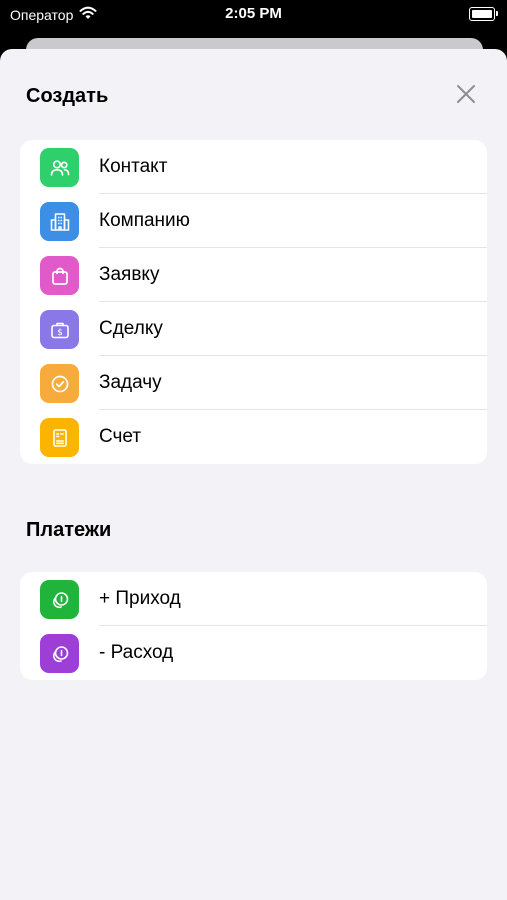  I want to click on create-item-label: Контакт, so click(133, 166).